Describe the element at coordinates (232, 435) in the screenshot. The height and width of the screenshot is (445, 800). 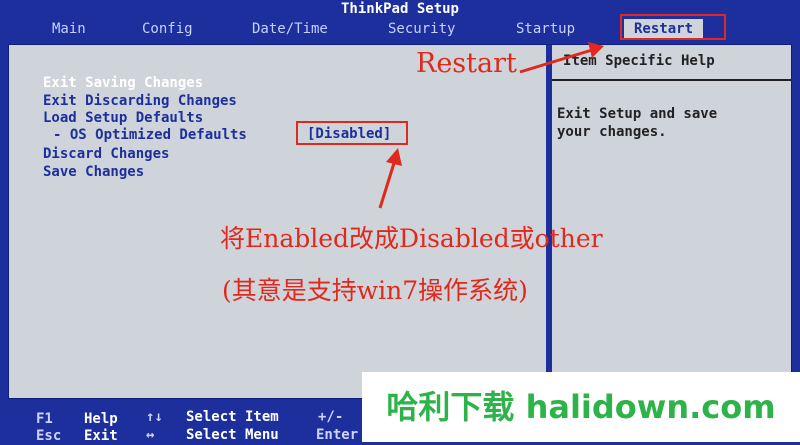
I see `footer-label-select-menu: Select Menu` at that location.